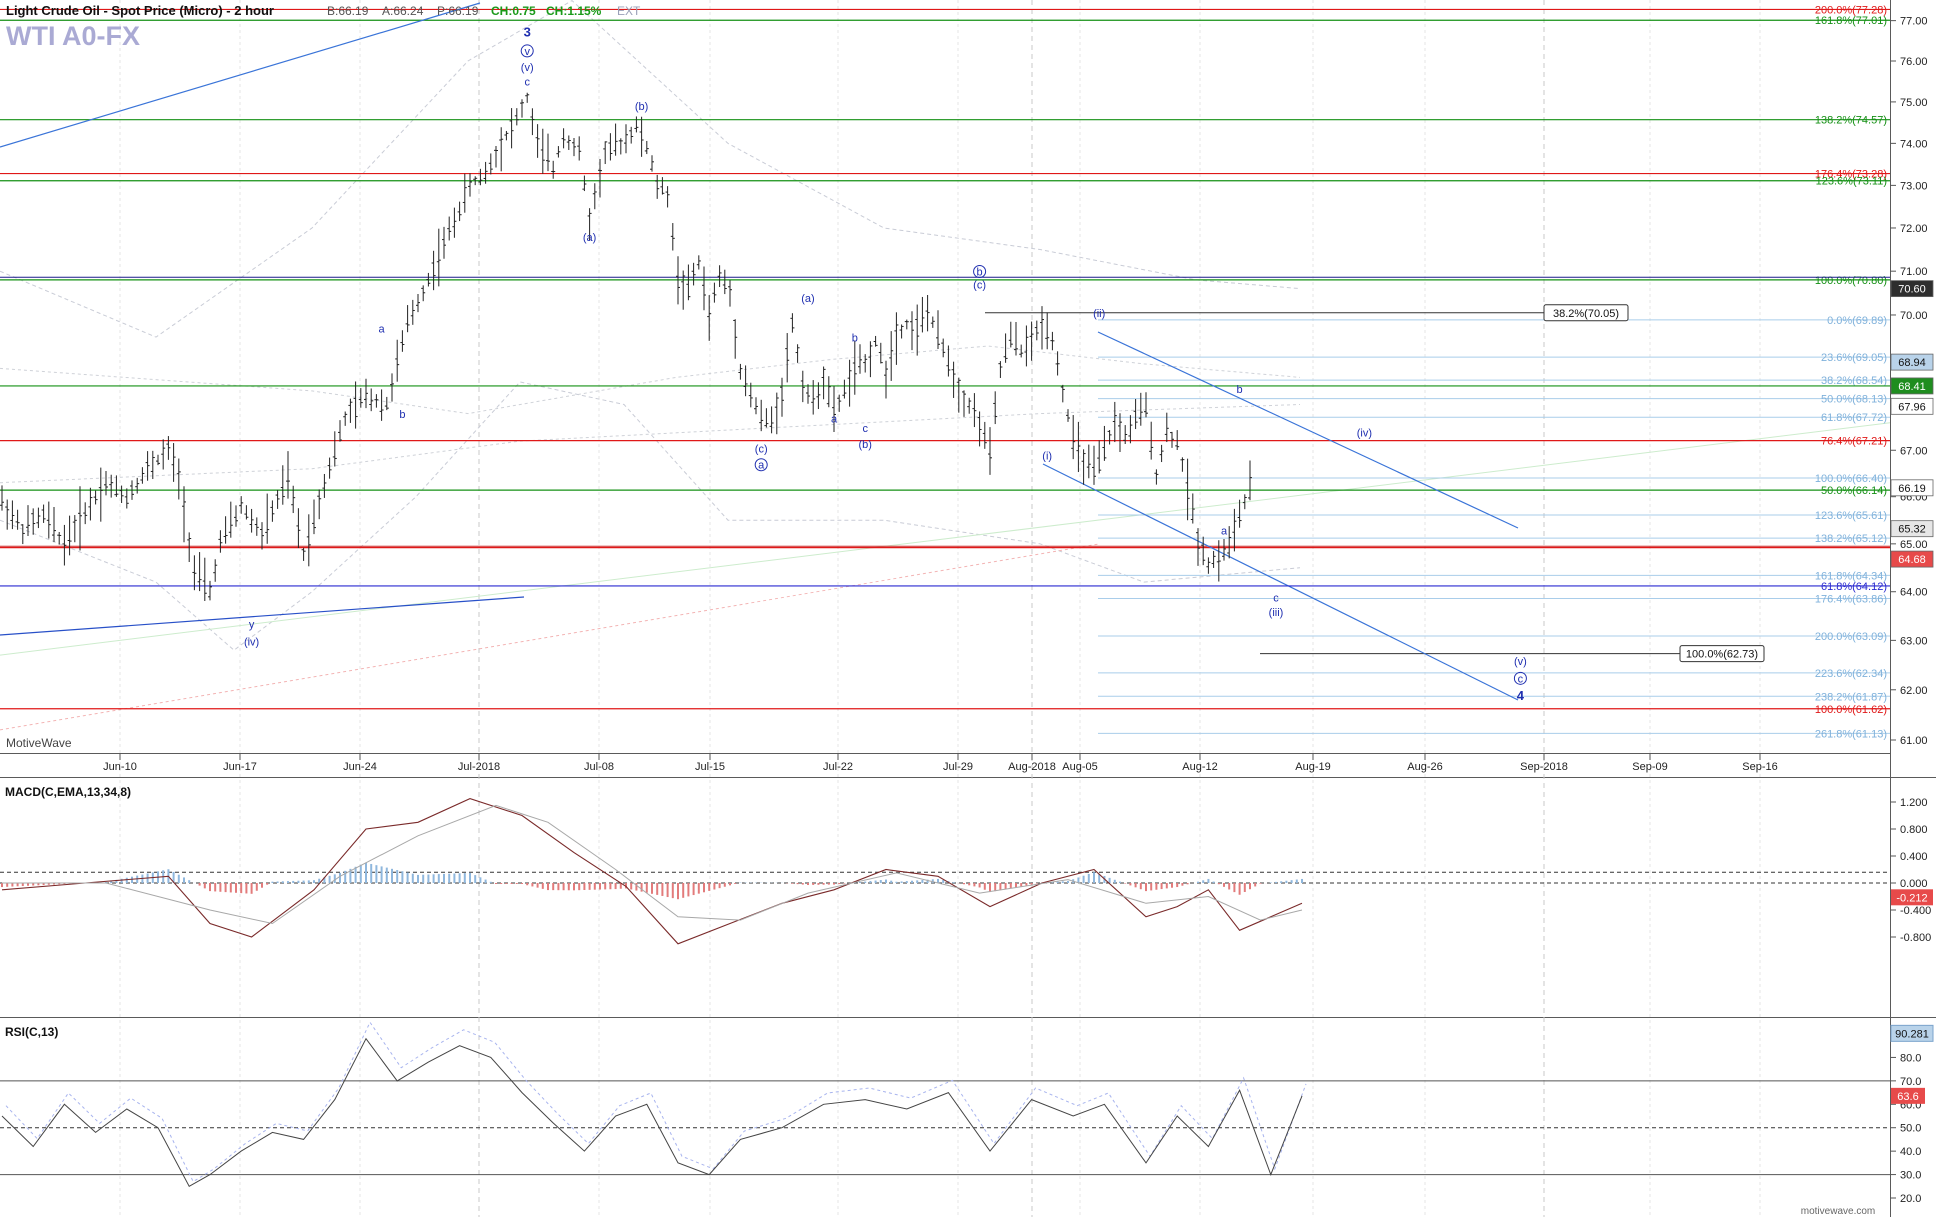 This screenshot has height=1217, width=1936. I want to click on rsi-axis-tick-label: 40.0, so click(1910, 1152).